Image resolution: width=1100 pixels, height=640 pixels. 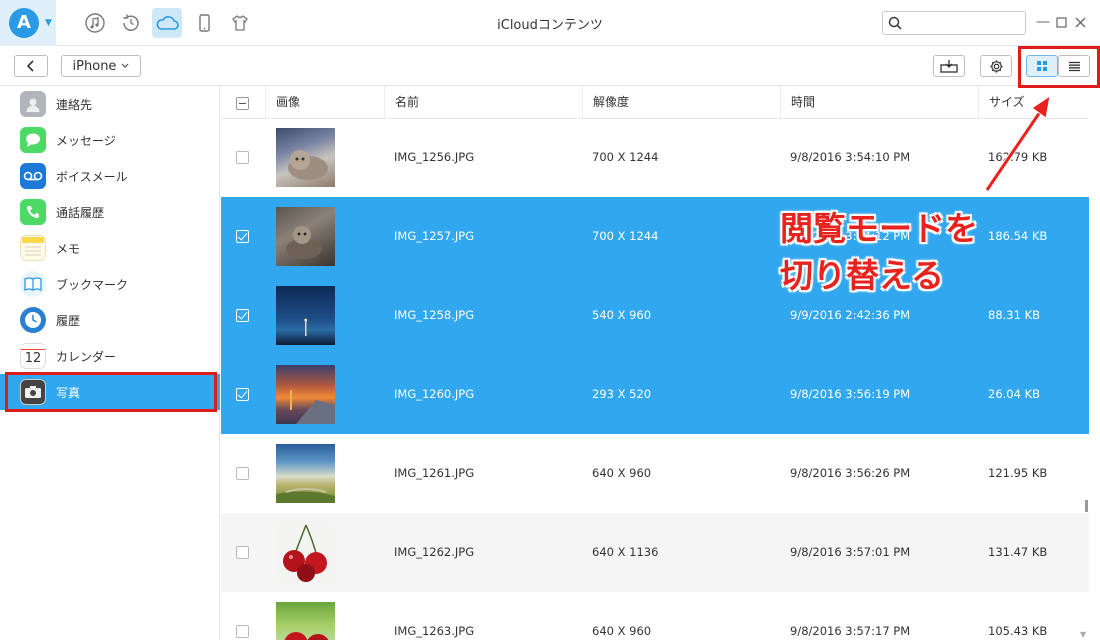 I want to click on column-header-resolution: 解像度, so click(x=681, y=102).